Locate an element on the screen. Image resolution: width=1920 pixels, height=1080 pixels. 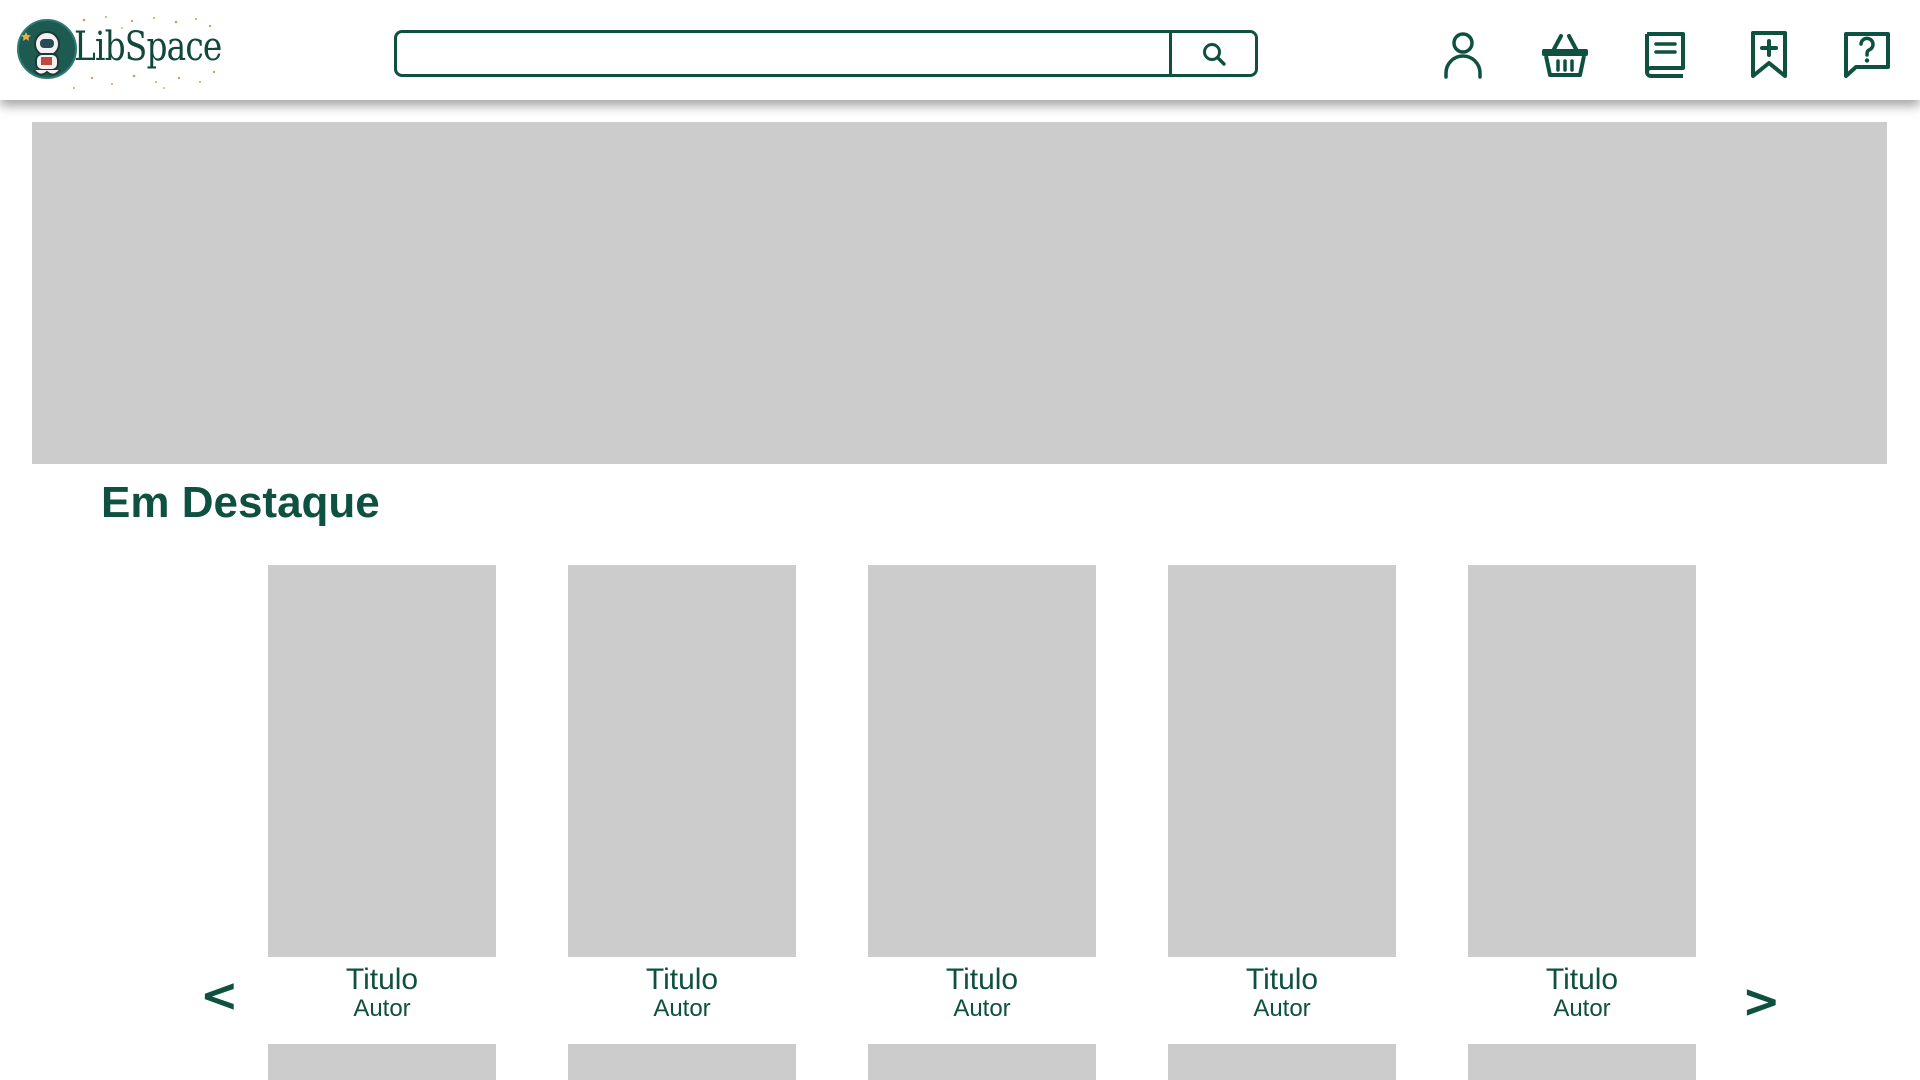
cart-button is located at coordinates (1565, 55).